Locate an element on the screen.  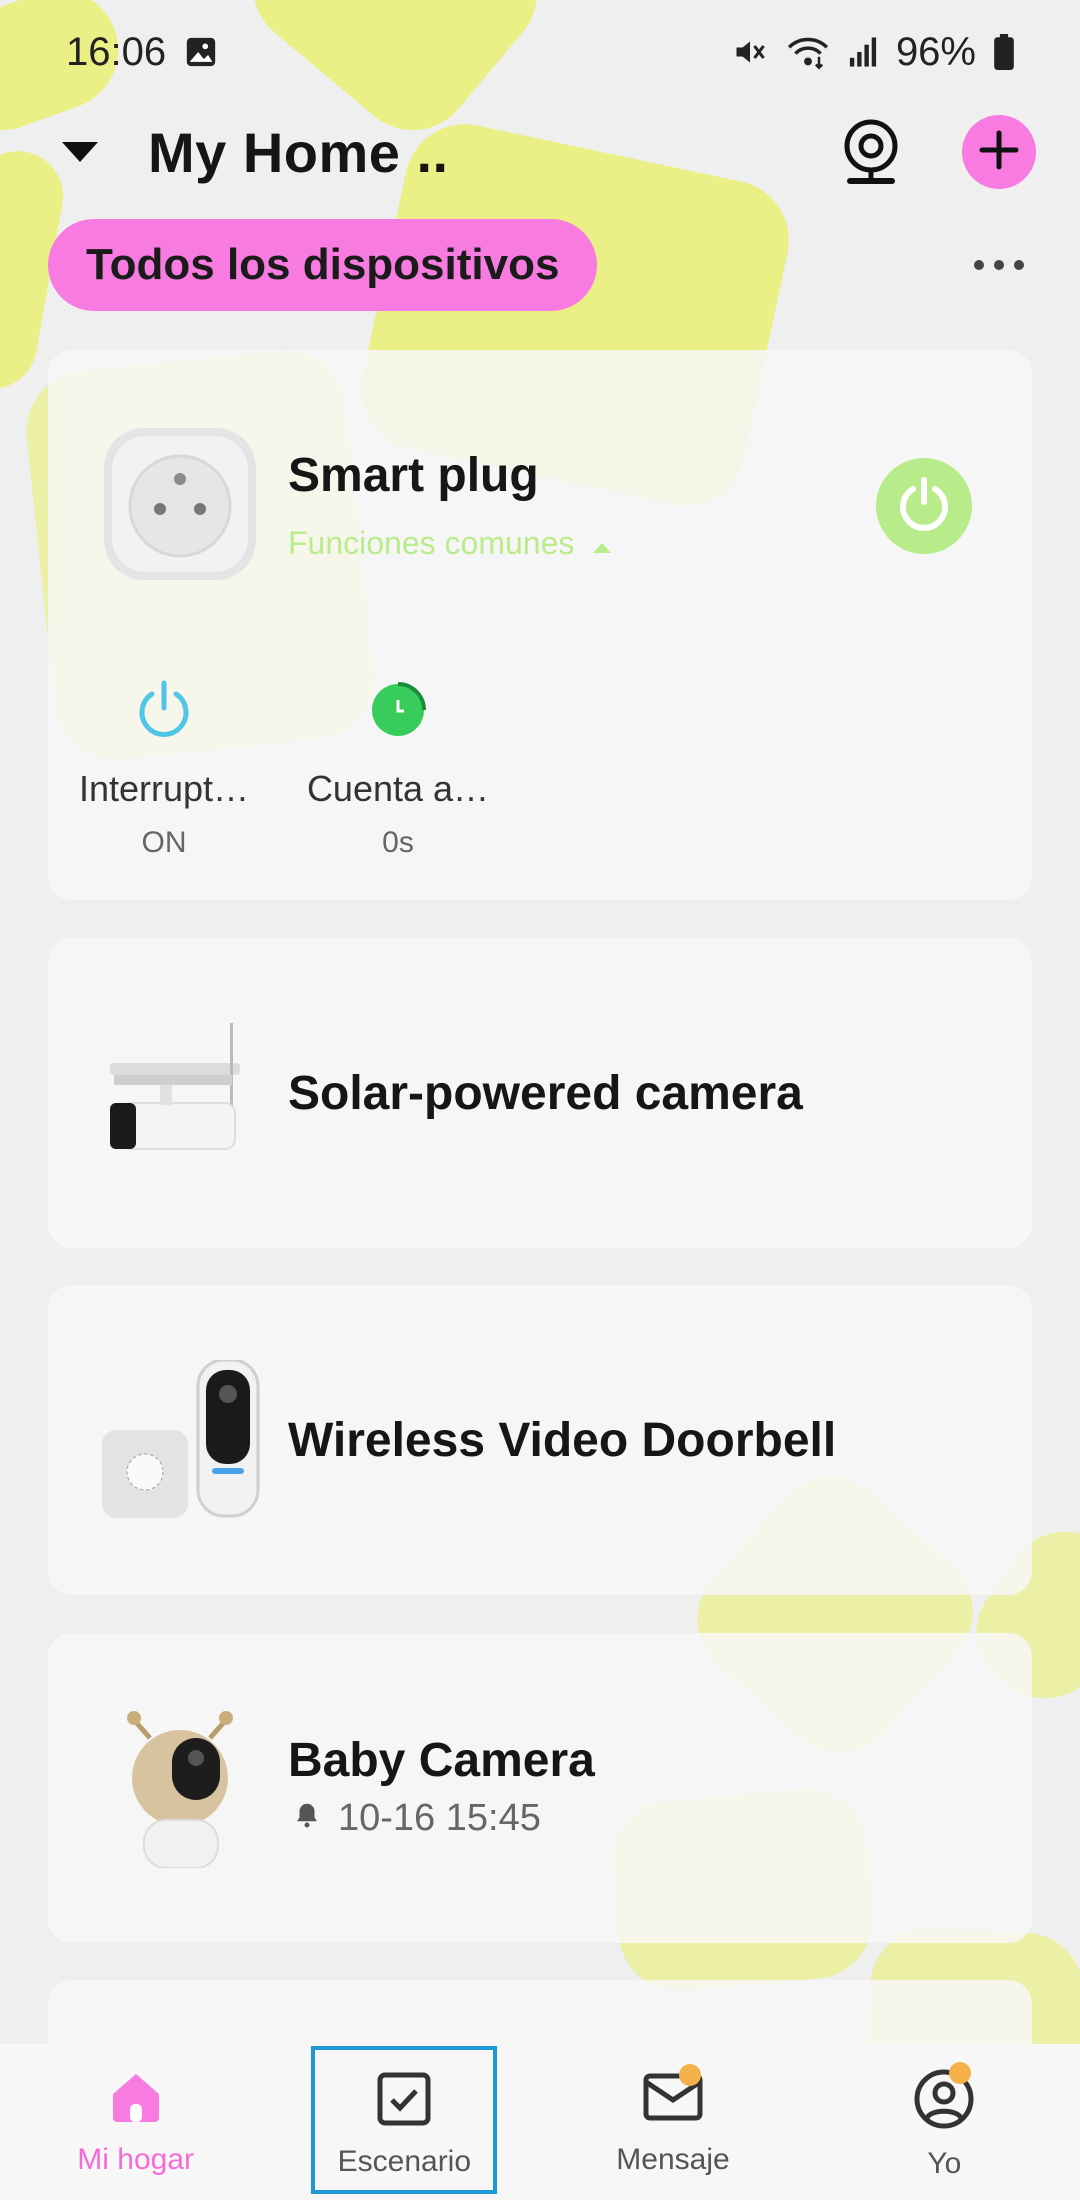
solar-camera-image is located at coordinates (180, 1093).